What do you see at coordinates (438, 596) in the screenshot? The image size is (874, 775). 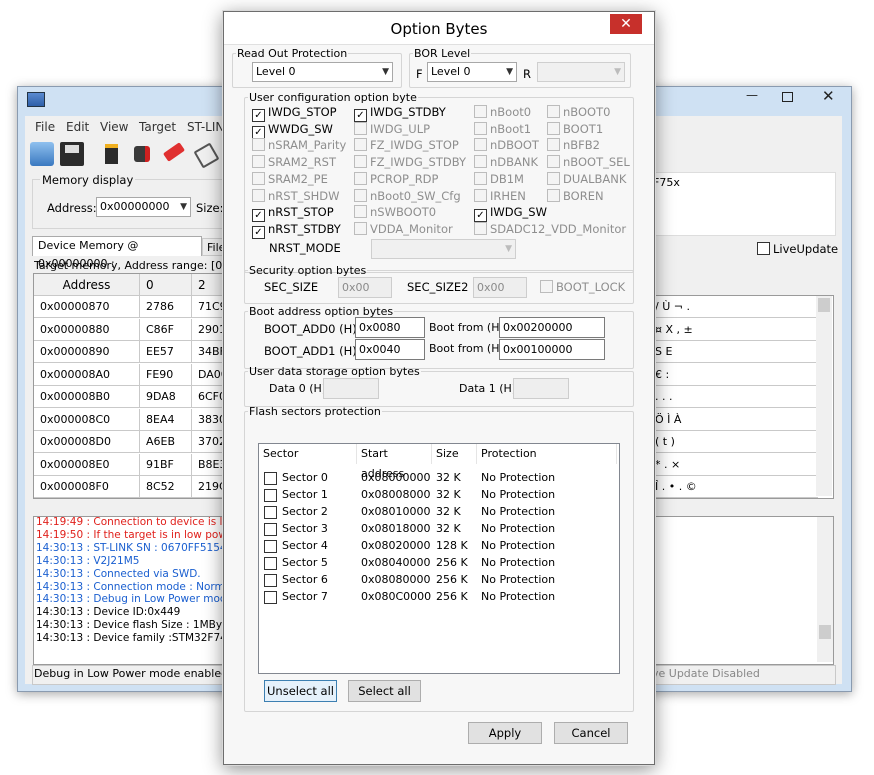 I see `sector-row: Sector 7 0x080C0000 256 K No Protection` at bounding box center [438, 596].